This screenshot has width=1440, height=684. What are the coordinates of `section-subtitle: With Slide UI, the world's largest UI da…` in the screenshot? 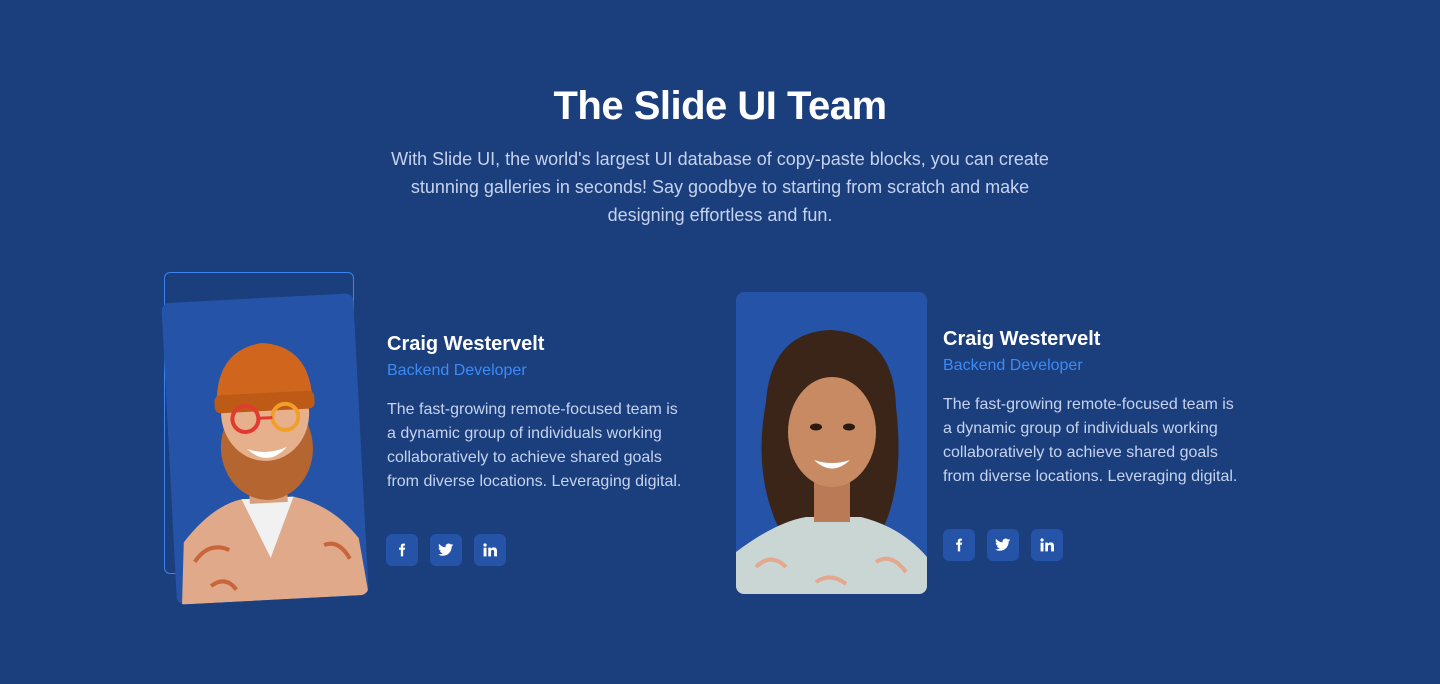 It's located at (720, 187).